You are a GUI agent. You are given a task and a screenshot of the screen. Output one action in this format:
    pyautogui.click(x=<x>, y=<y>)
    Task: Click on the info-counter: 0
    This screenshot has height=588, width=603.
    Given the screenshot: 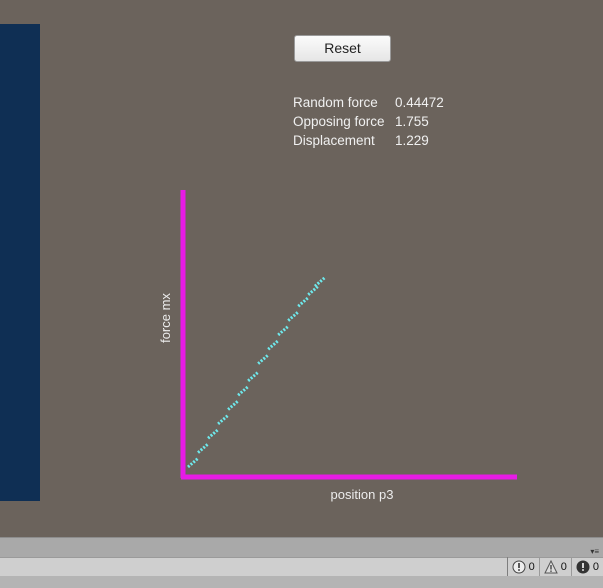 What is the action you would take?
    pyautogui.click(x=522, y=566)
    